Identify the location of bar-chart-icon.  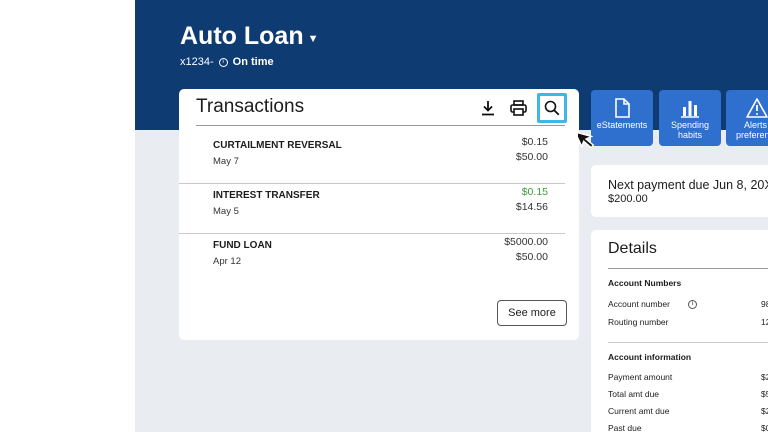
(690, 109).